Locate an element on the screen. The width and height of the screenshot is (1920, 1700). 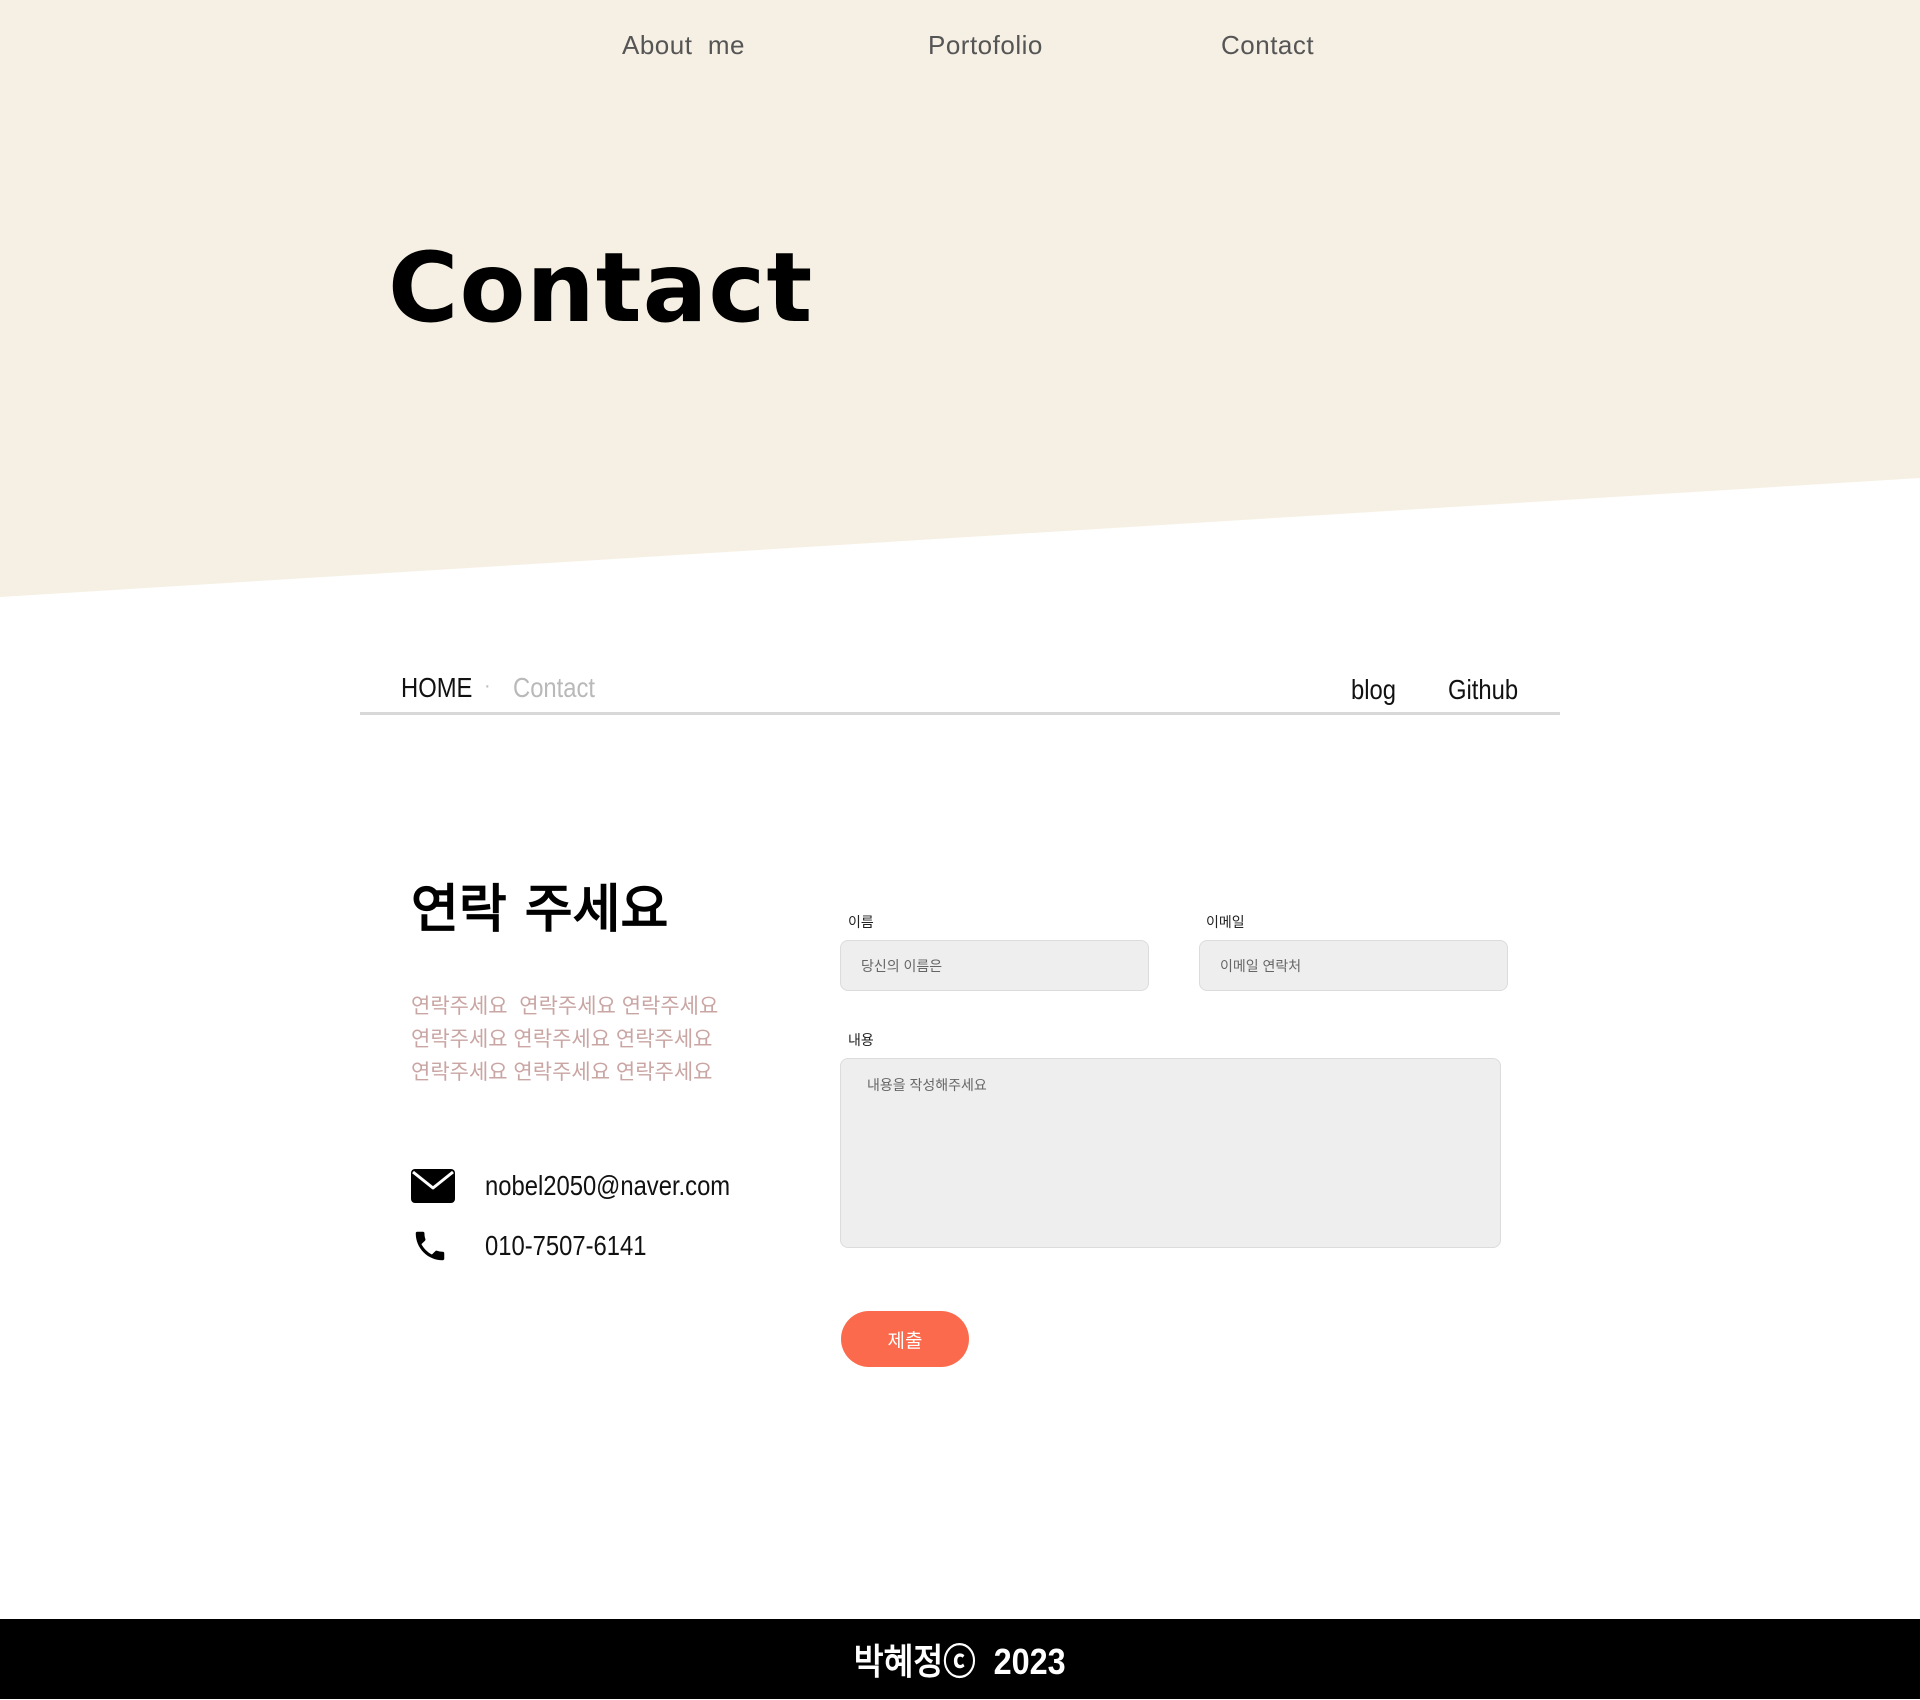
phone-icon is located at coordinates (433, 1246).